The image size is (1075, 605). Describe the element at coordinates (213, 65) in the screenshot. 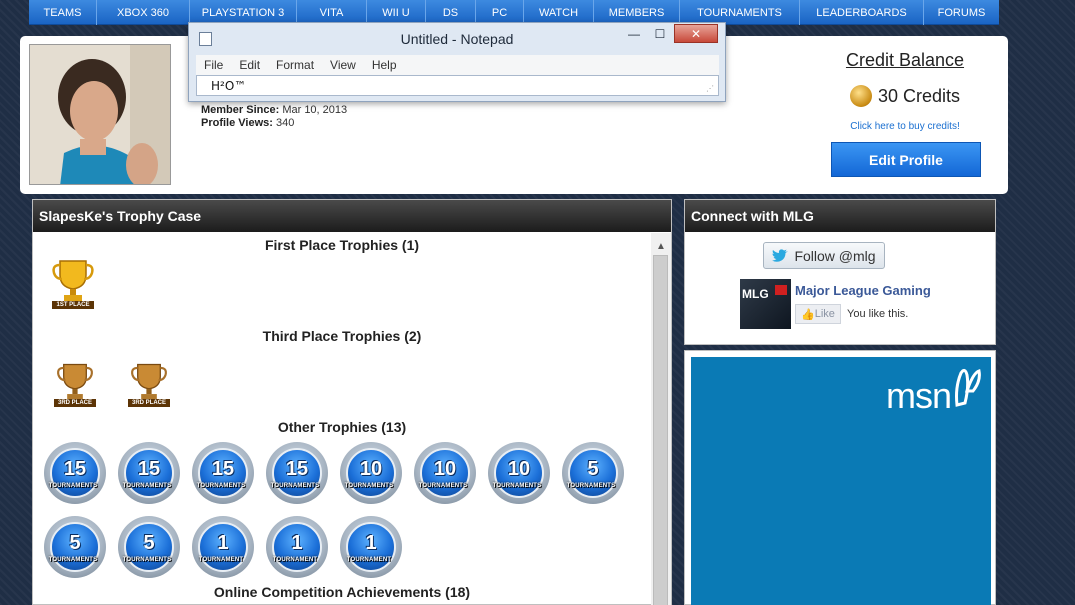

I see `menu-file: File` at that location.